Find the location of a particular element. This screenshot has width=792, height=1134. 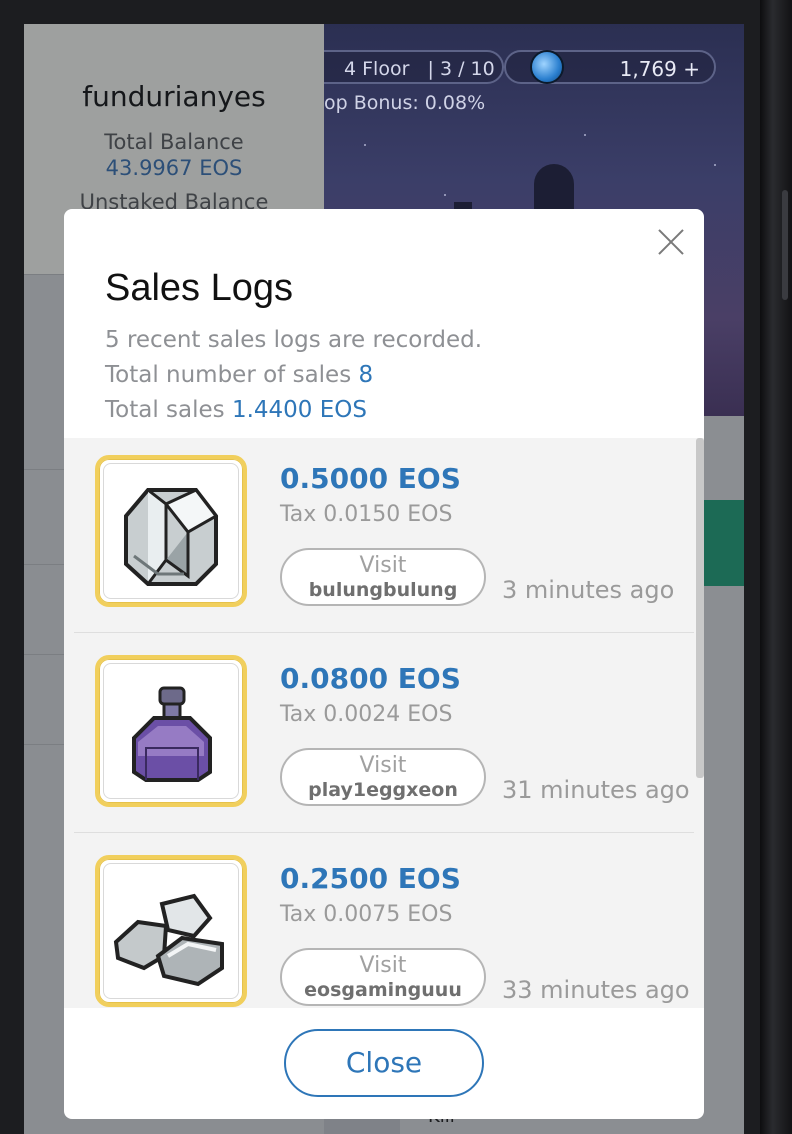

floor-progress: | 3 / 10 is located at coordinates (461, 69).